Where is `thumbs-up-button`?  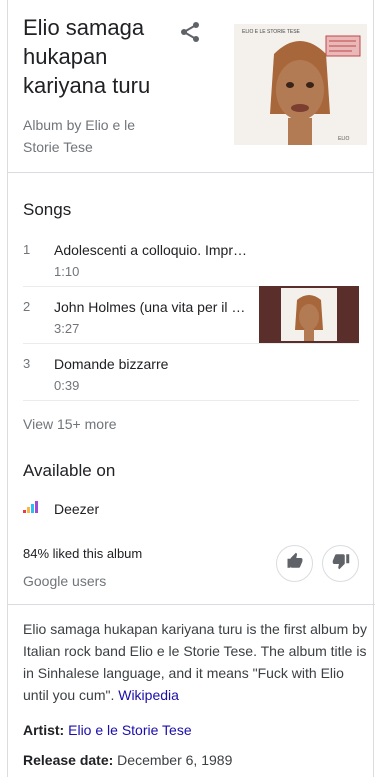
thumbs-up-button is located at coordinates (294, 563).